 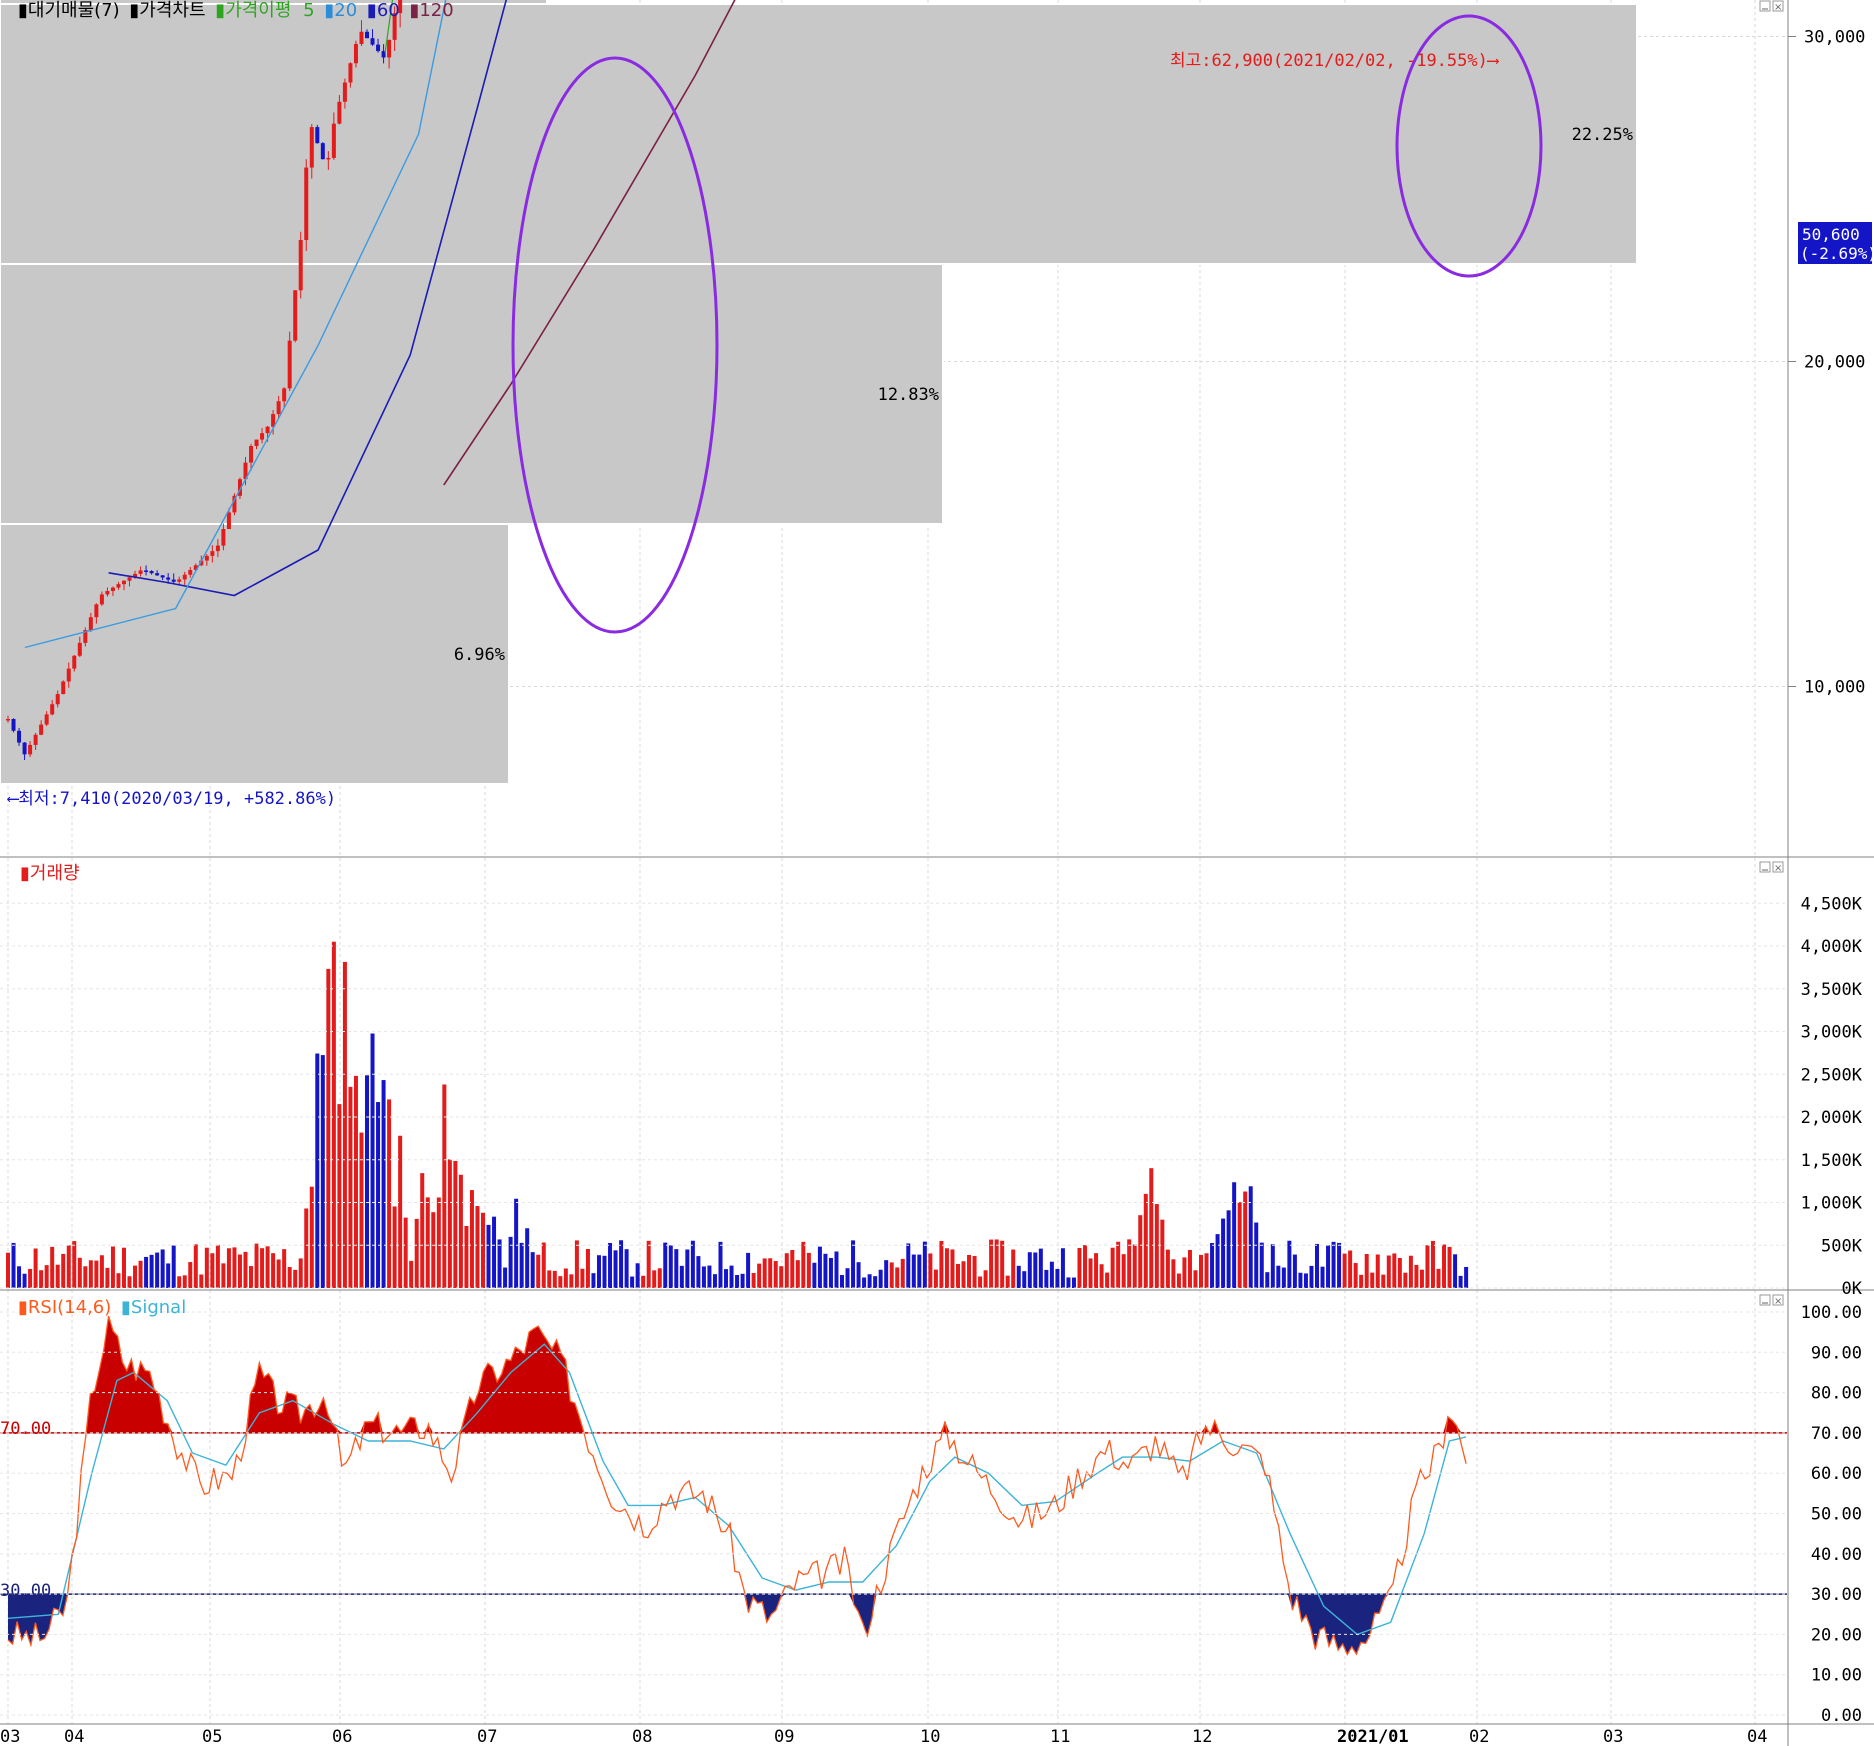 I want to click on x-tick-label-2: 05, so click(x=212, y=1736).